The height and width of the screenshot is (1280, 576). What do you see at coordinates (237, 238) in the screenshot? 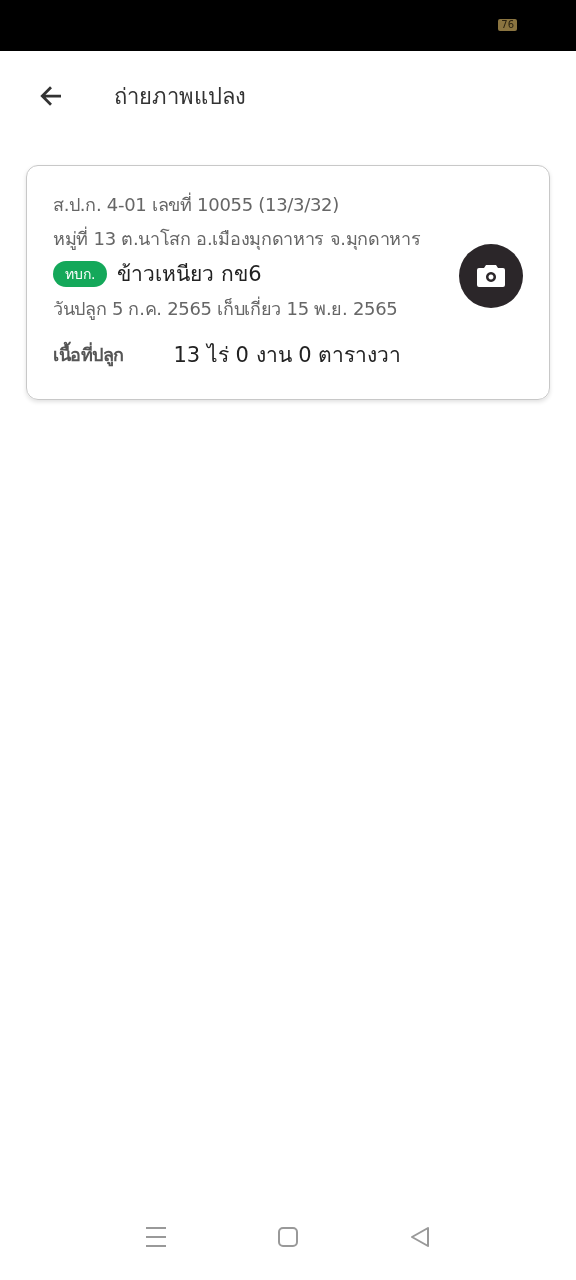
I see `plot-address: หมู่ที่ 13 ต.นาโสก อ.เมืองมุกดาหาร จ.มุกดาหาร` at bounding box center [237, 238].